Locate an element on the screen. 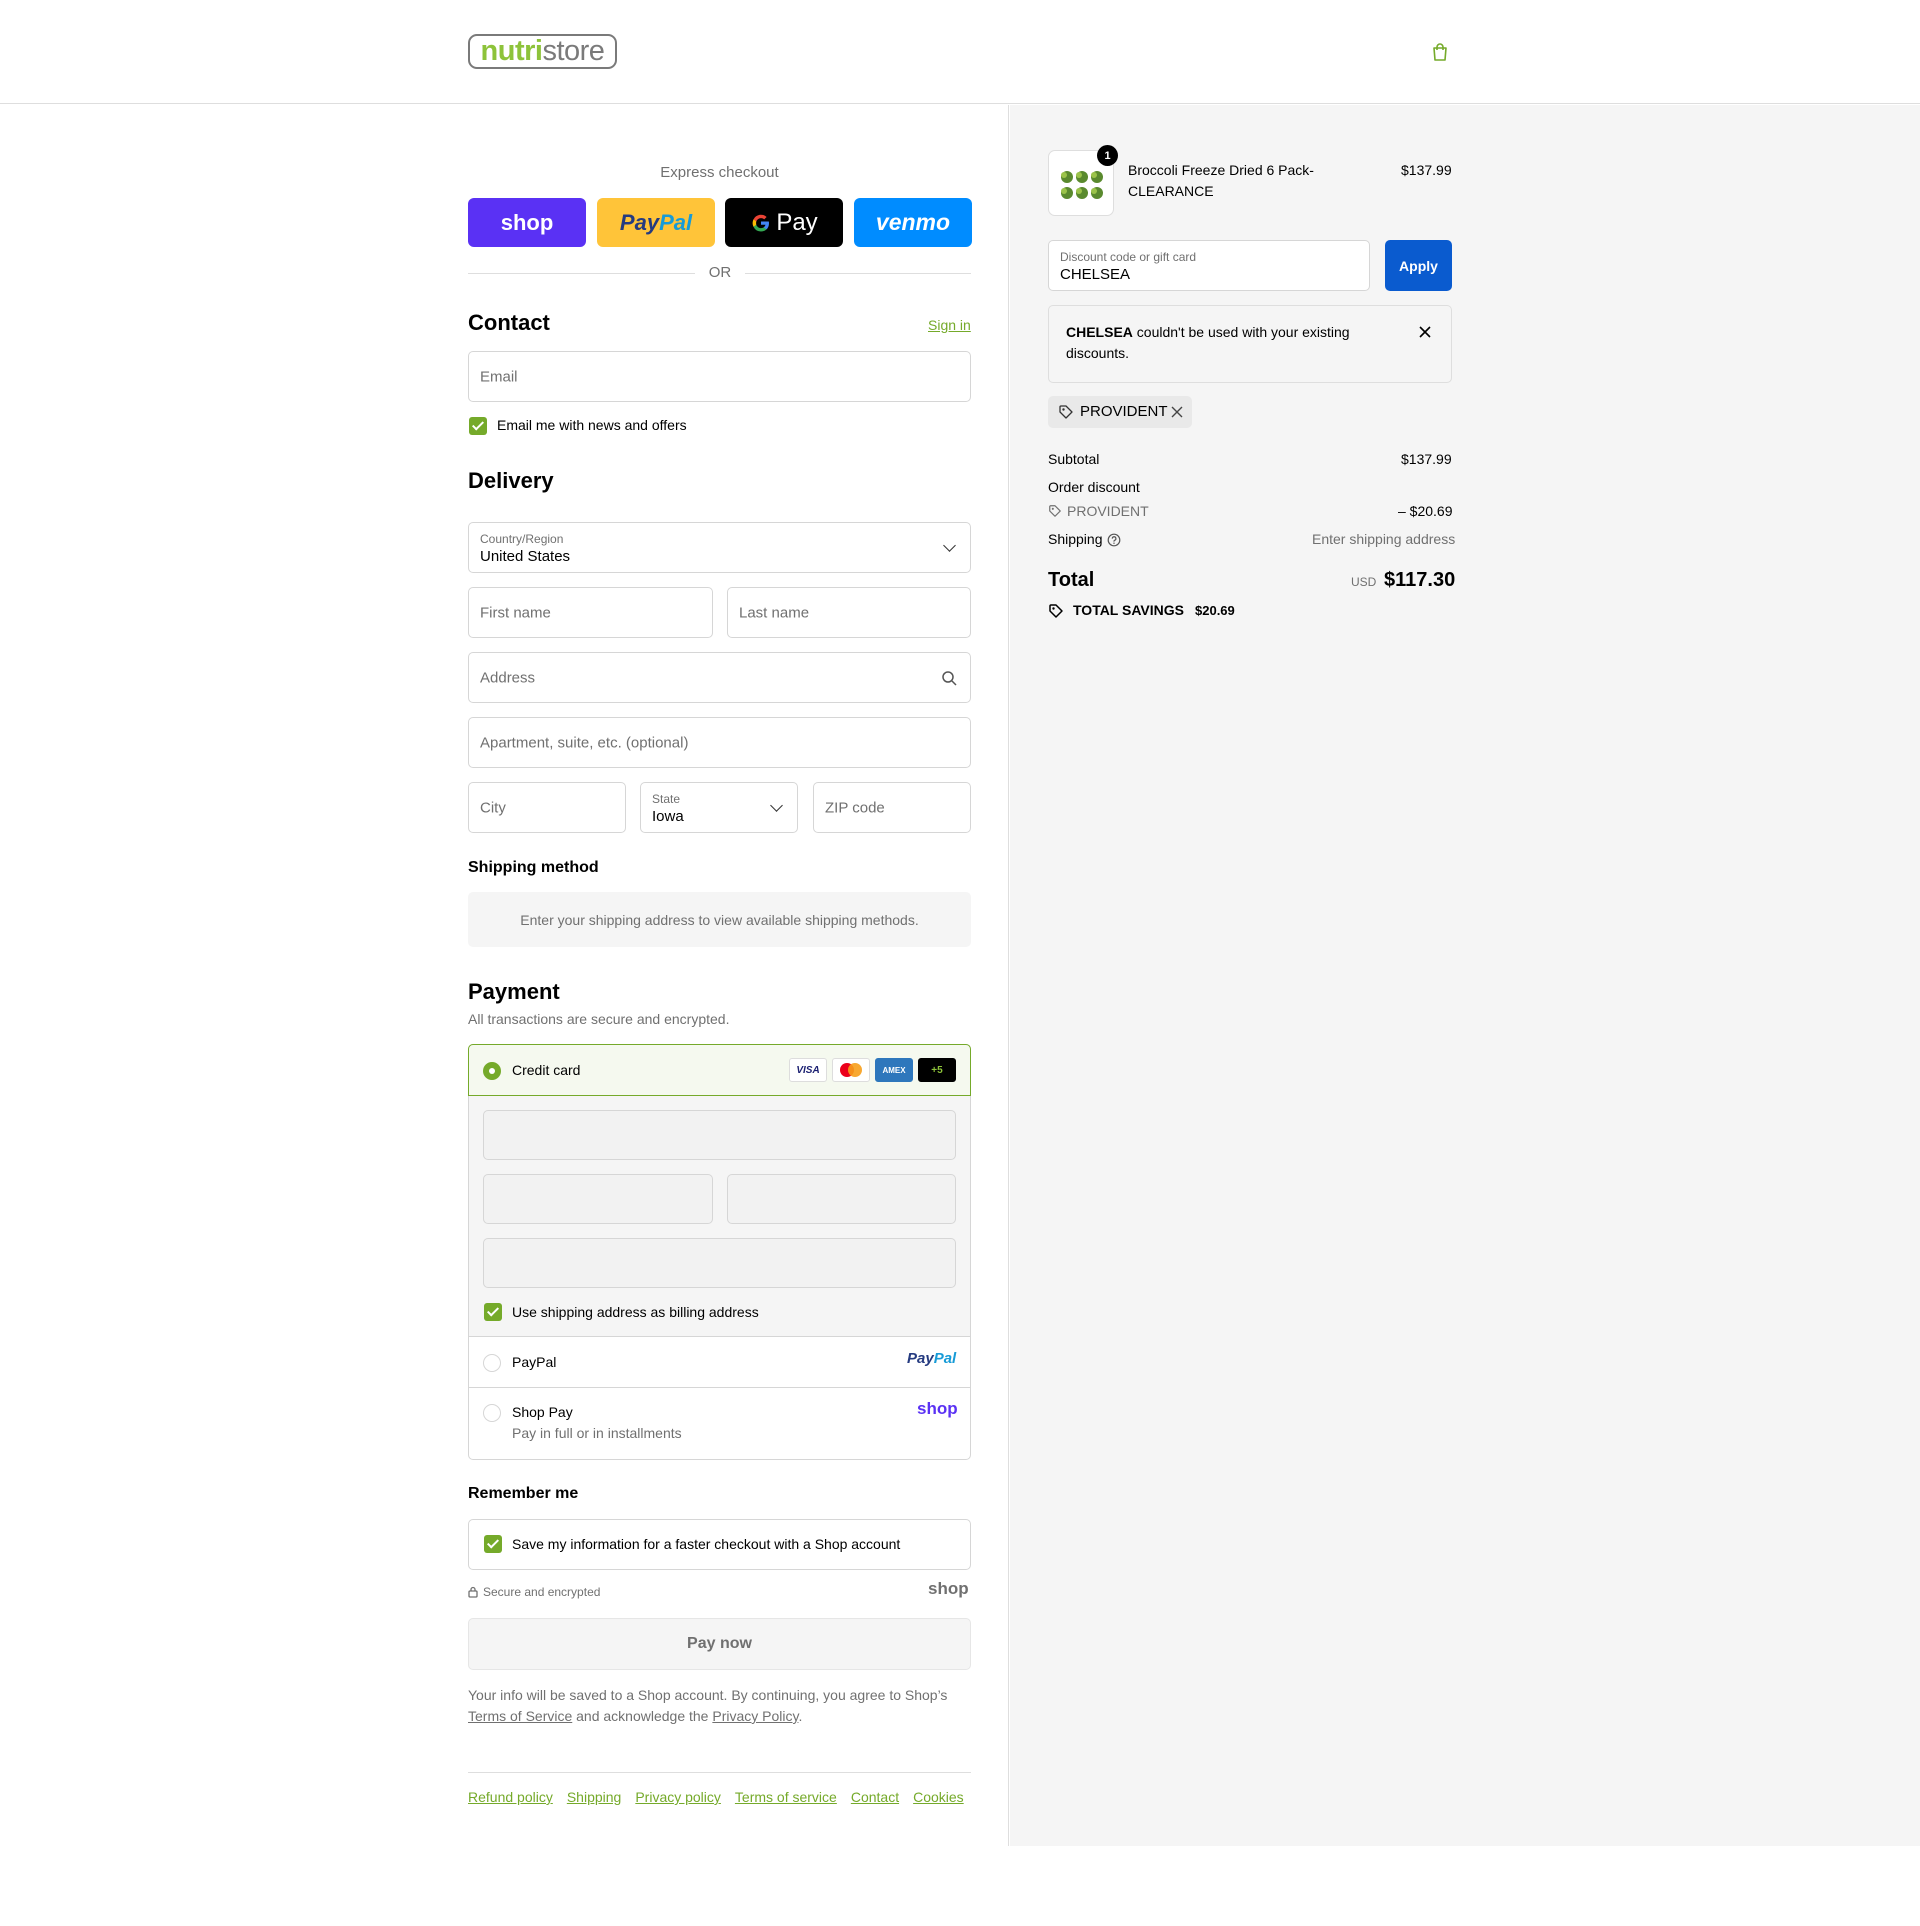 This screenshot has height=1926, width=1920. store-logo: nutri store is located at coordinates (542, 51).